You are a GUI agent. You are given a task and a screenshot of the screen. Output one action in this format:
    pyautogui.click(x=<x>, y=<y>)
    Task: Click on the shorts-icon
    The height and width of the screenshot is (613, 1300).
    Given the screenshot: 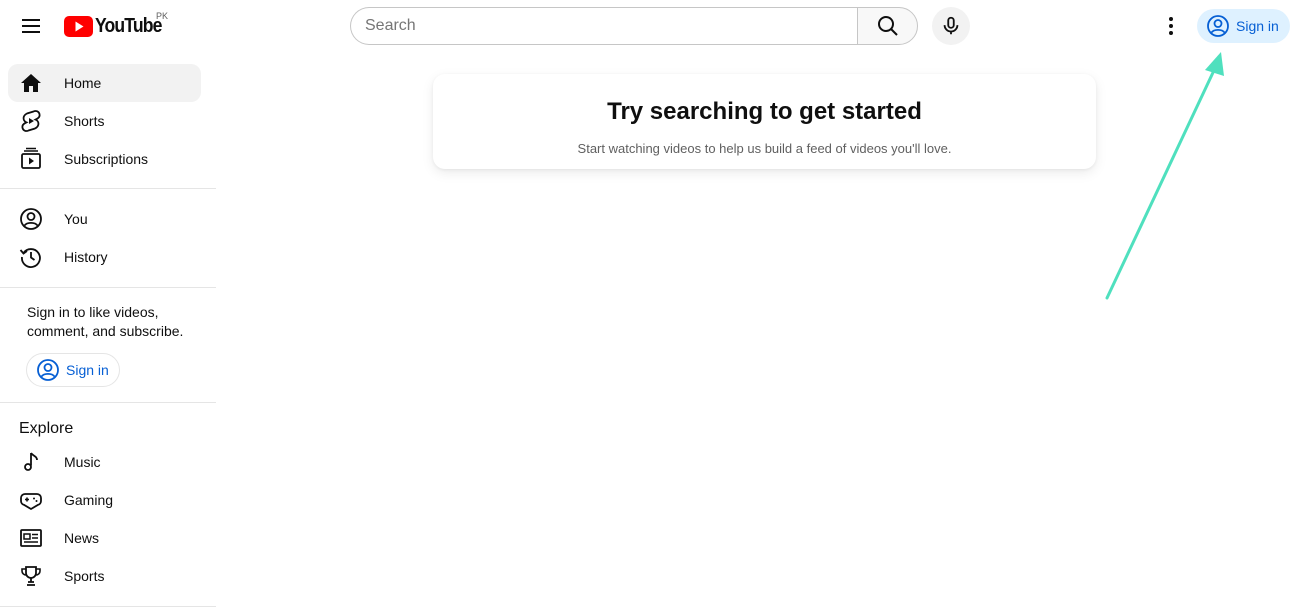 What is the action you would take?
    pyautogui.click(x=31, y=121)
    